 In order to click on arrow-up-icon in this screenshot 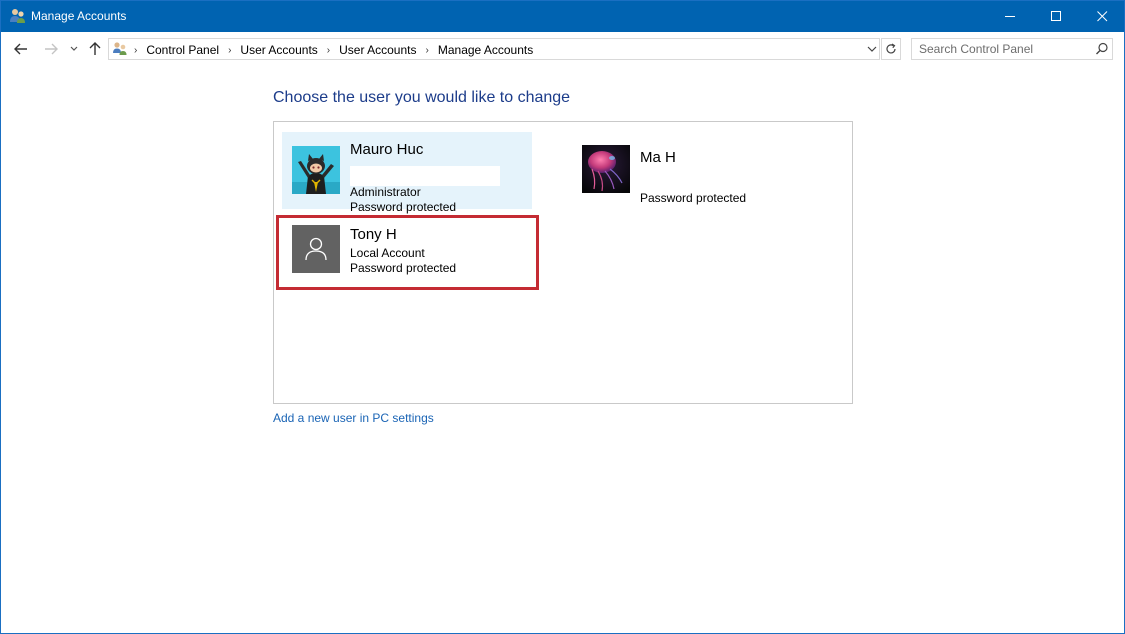, I will do `click(95, 48)`.